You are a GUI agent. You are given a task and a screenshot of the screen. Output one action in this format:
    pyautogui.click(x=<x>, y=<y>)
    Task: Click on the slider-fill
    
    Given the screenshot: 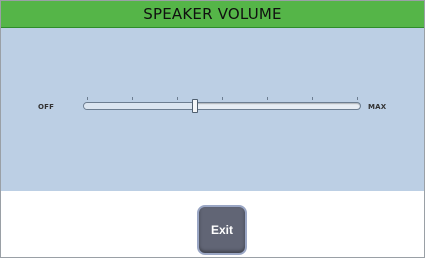 What is the action you would take?
    pyautogui.click(x=139, y=106)
    